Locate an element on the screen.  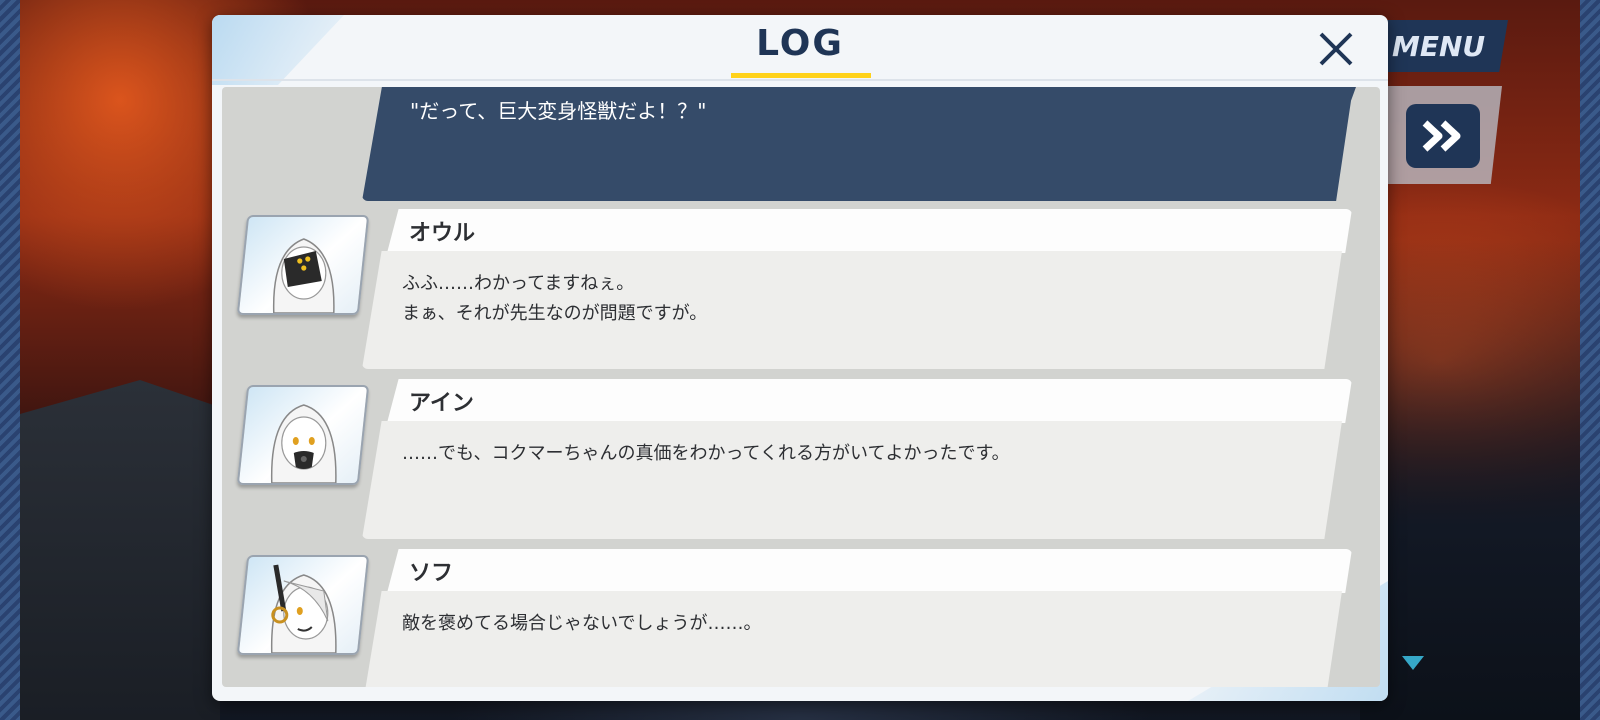
double-chevron-right-icon is located at coordinates (1441, 136).